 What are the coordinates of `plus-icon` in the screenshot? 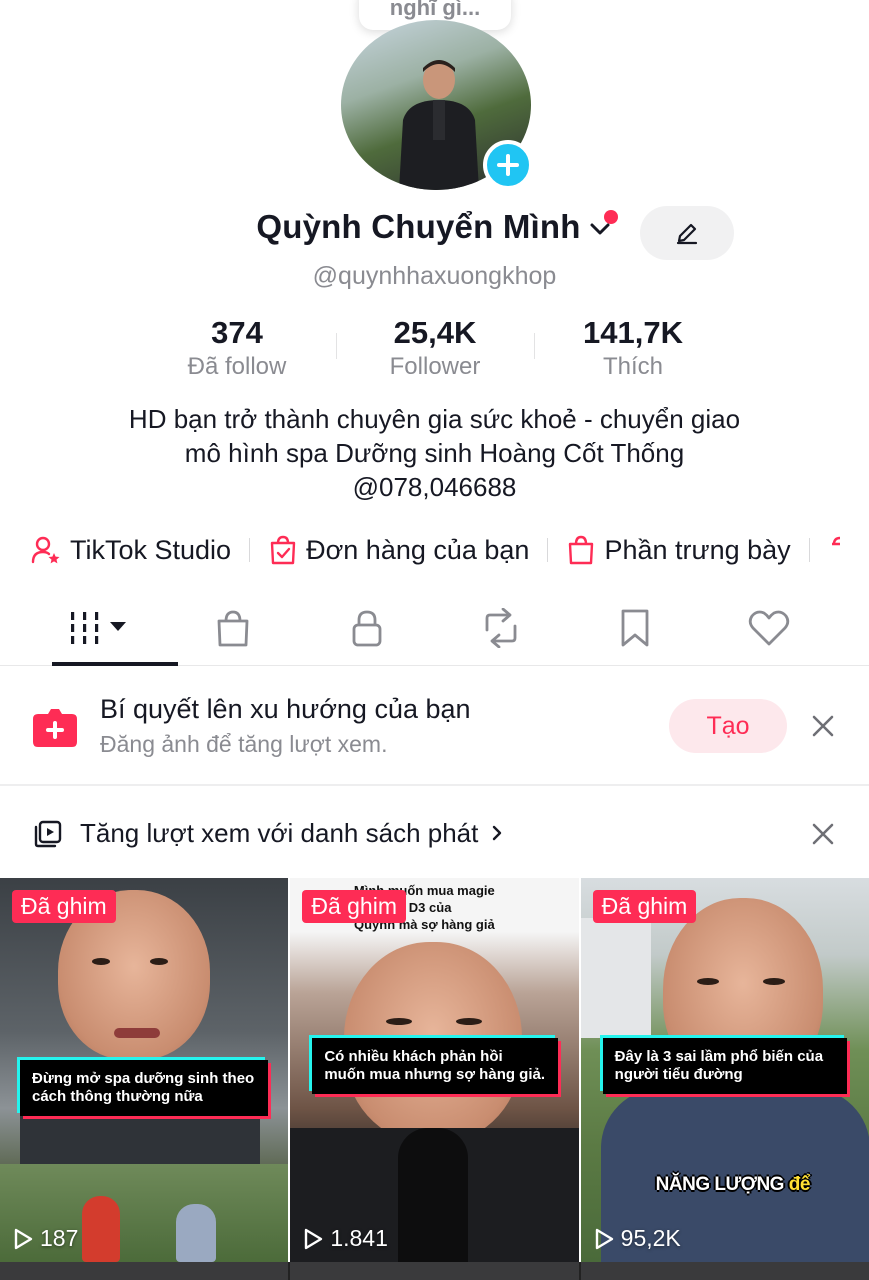 It's located at (508, 165).